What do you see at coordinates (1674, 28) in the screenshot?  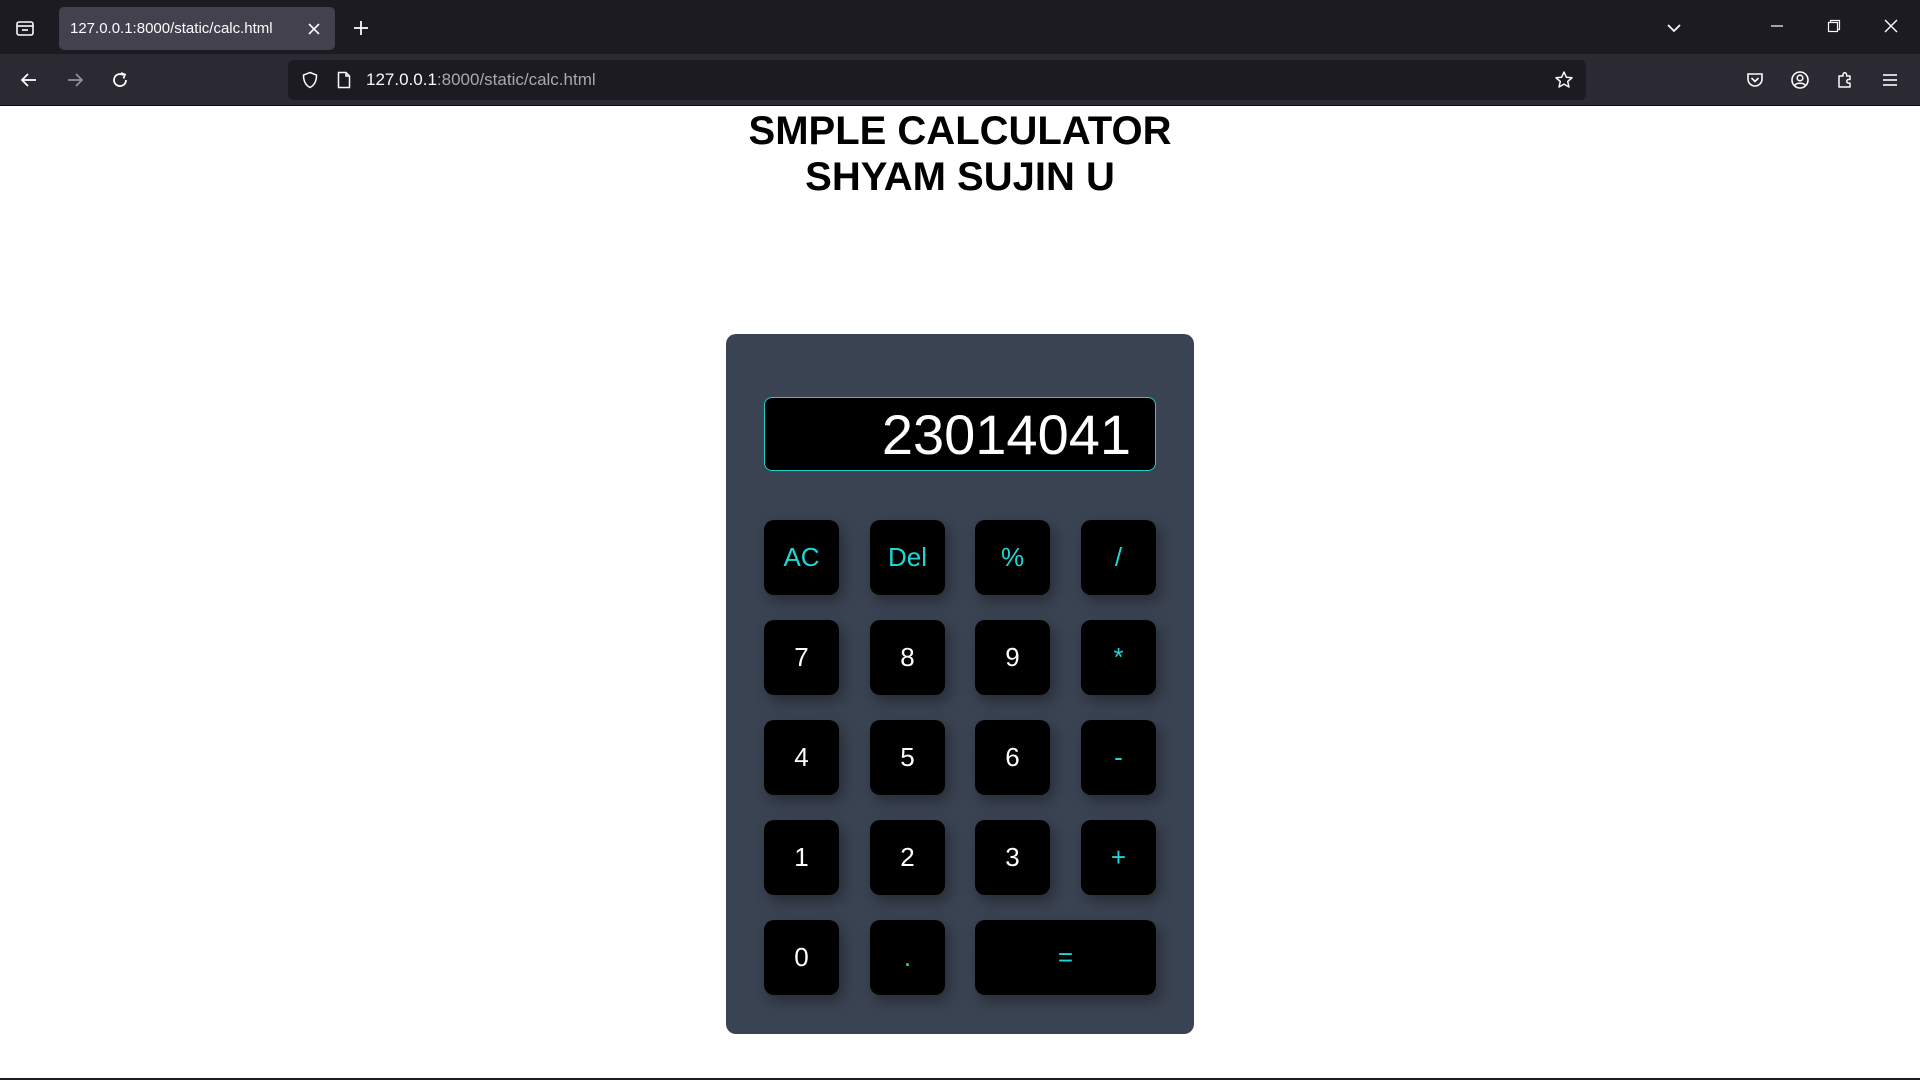 I see `list-all-tabs-chevron-down-icon` at bounding box center [1674, 28].